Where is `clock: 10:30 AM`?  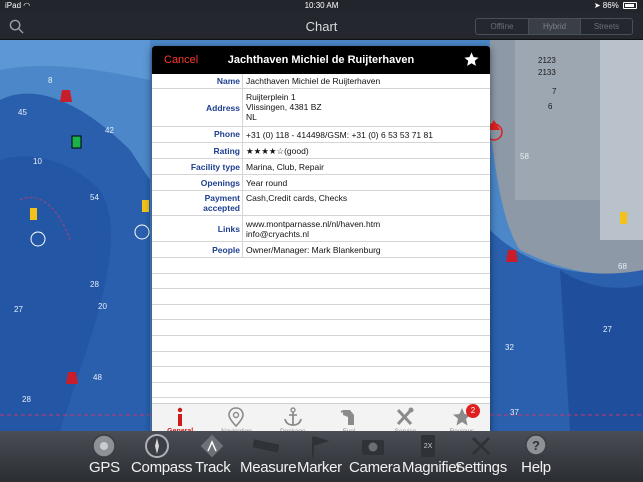 clock: 10:30 AM is located at coordinates (321, 5).